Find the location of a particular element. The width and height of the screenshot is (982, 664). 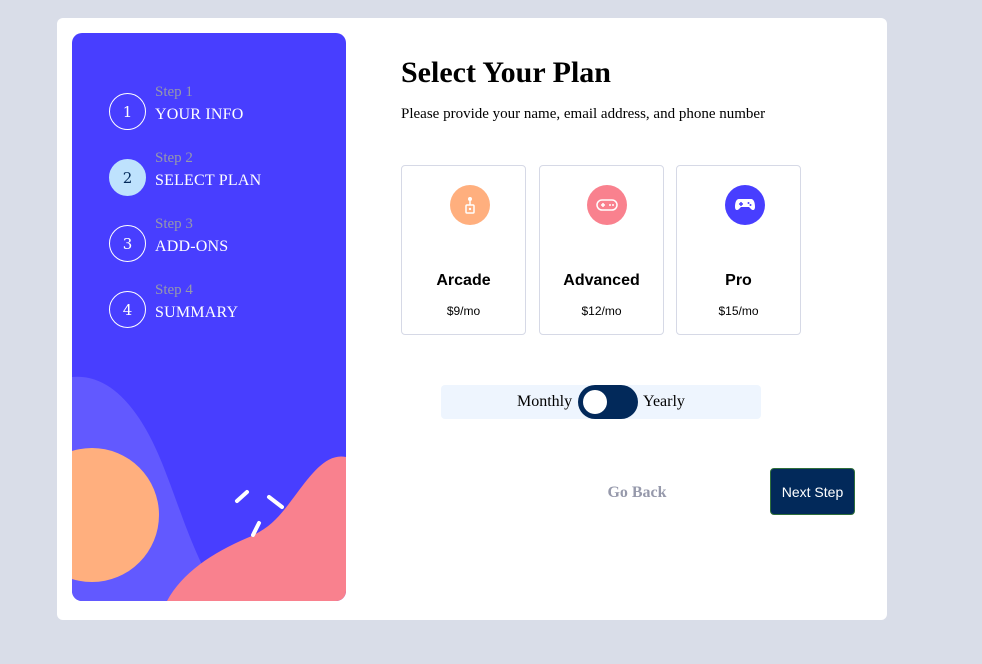

sidebar-step-3: 3 Step 3 ADD-ONS is located at coordinates (224, 239).